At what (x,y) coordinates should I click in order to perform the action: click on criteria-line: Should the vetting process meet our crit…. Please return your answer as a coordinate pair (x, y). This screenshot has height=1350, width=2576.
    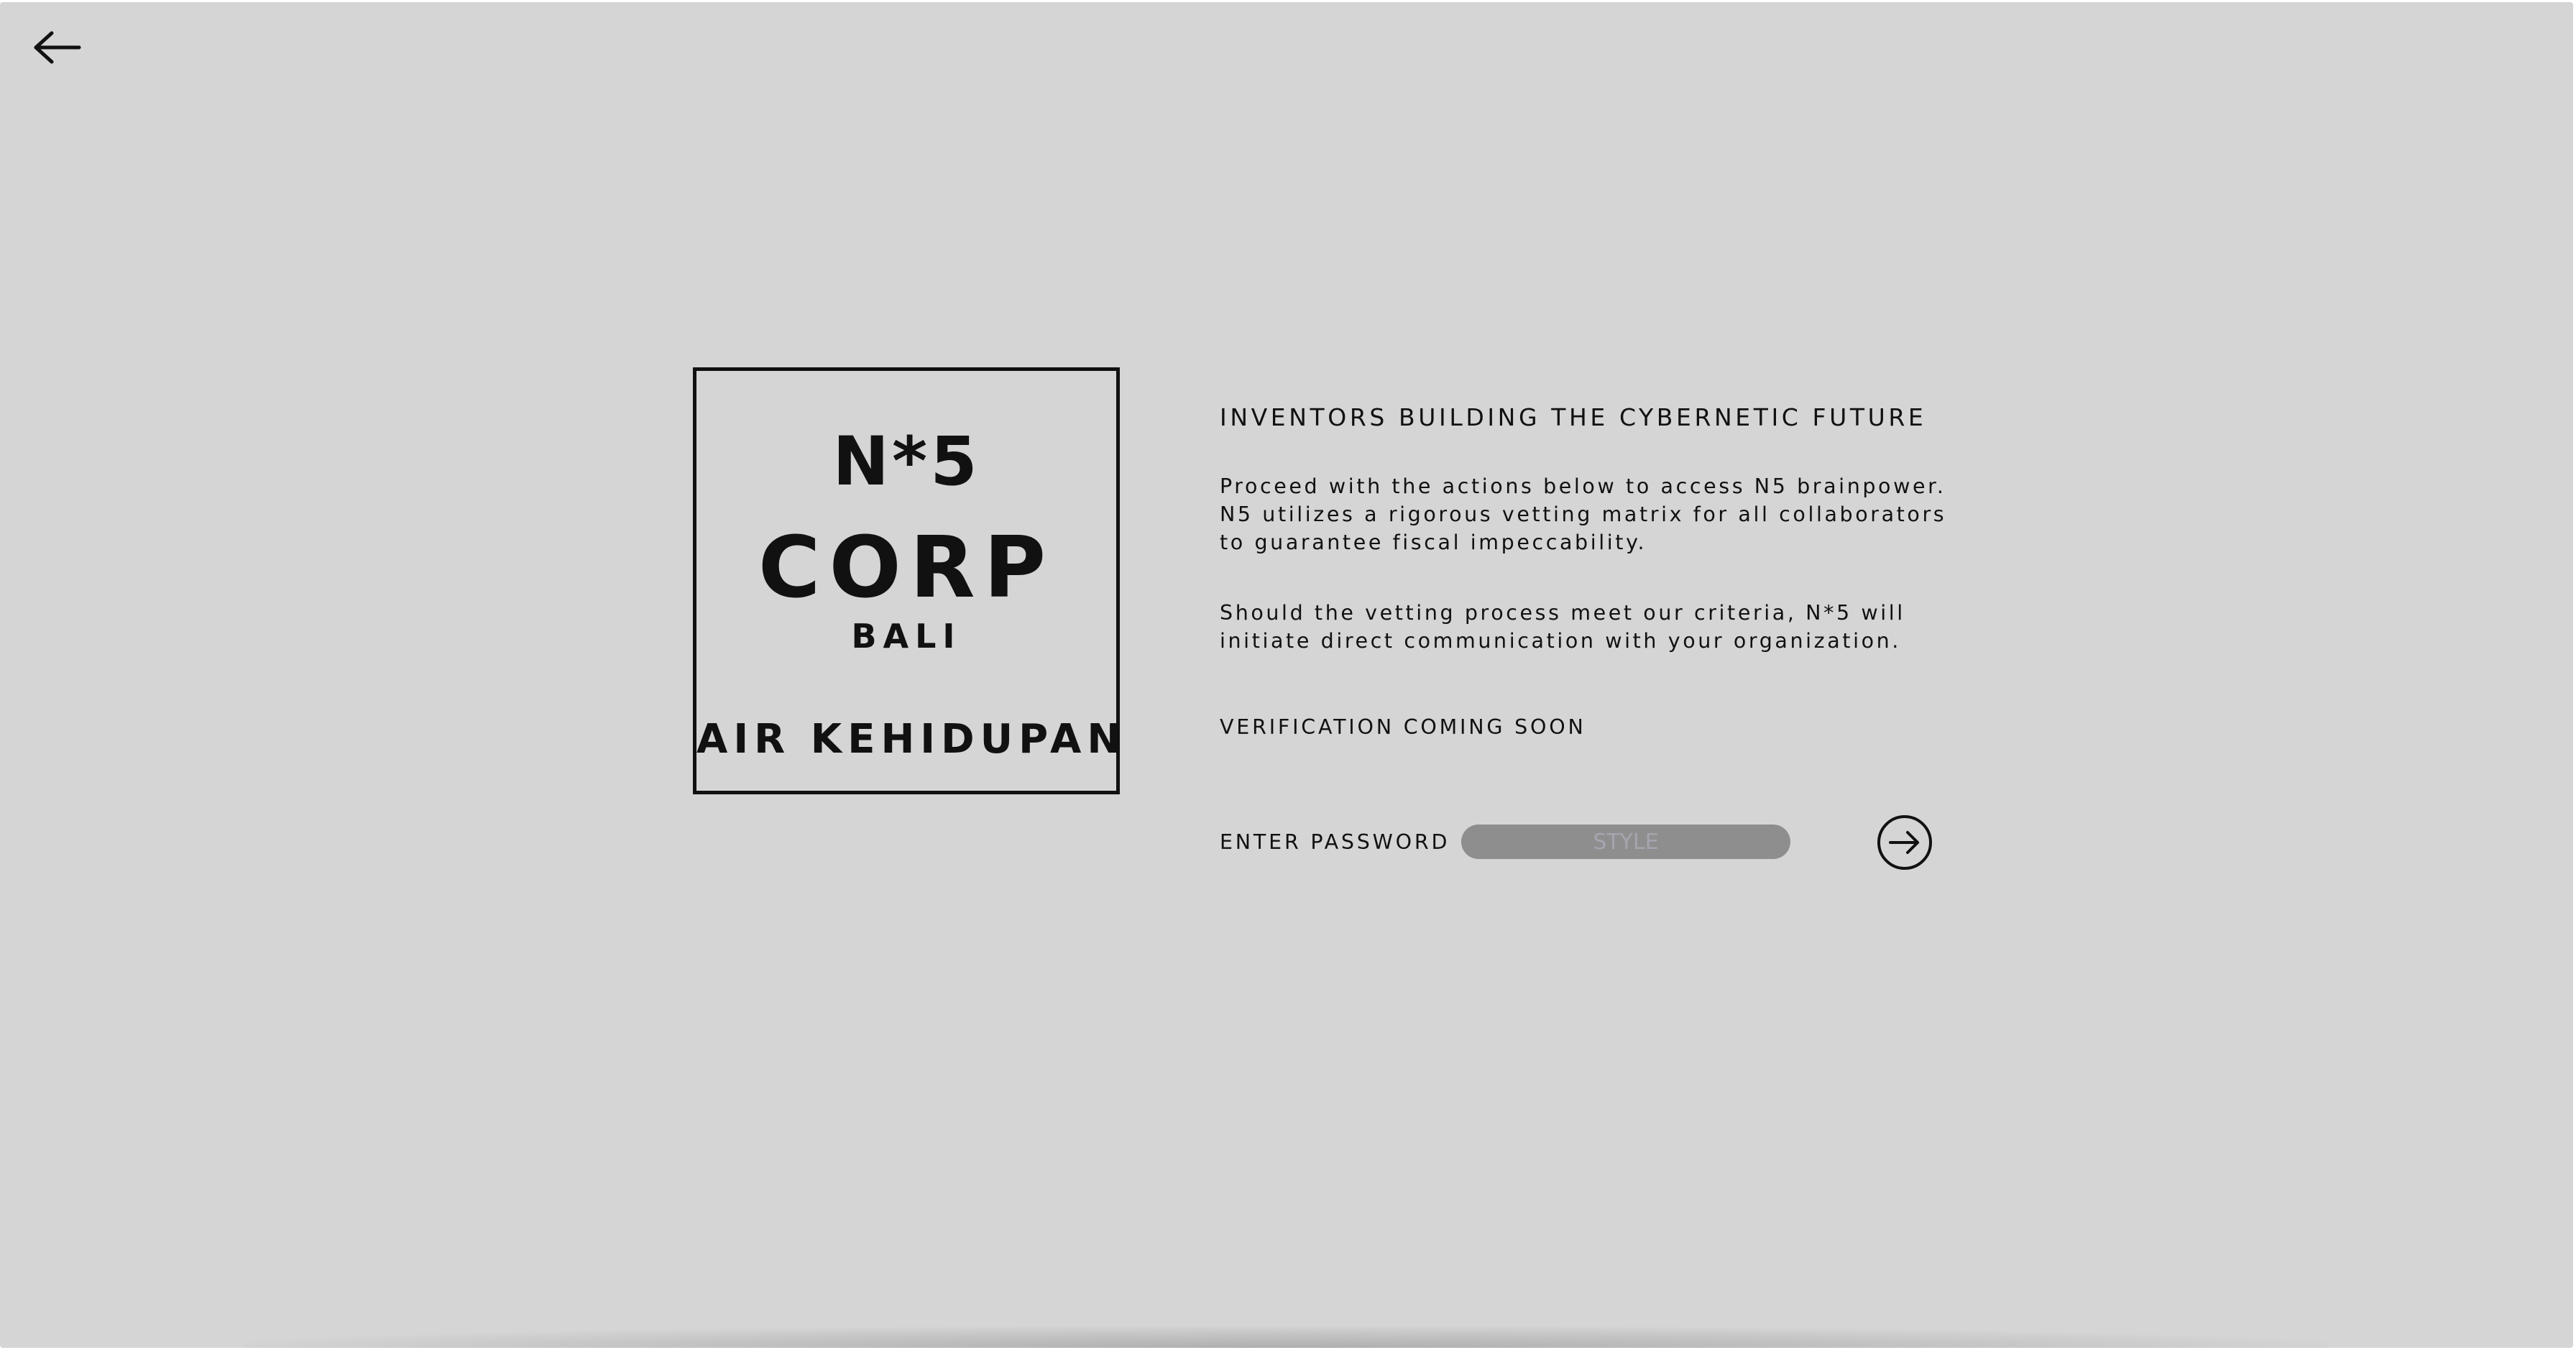
    Looking at the image, I should click on (1562, 613).